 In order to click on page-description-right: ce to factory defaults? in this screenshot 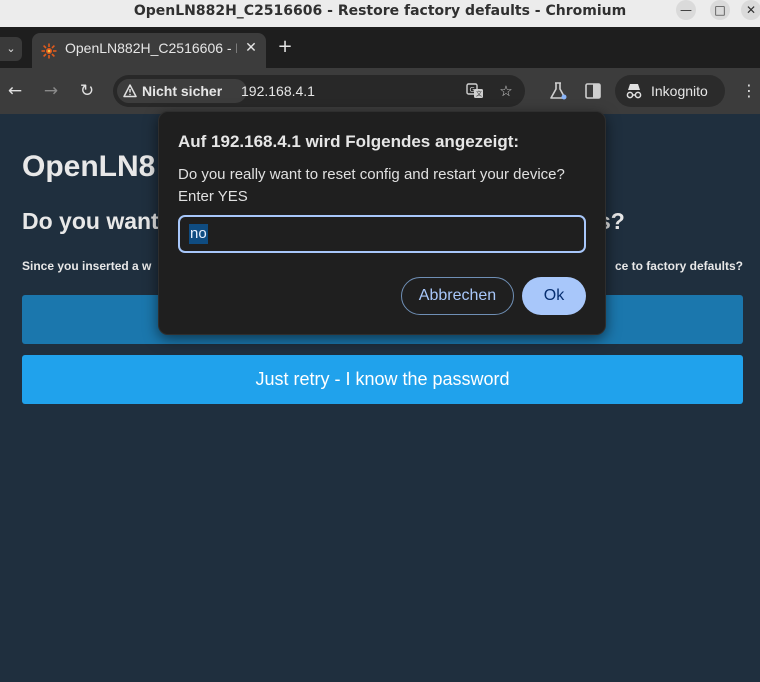, I will do `click(678, 266)`.